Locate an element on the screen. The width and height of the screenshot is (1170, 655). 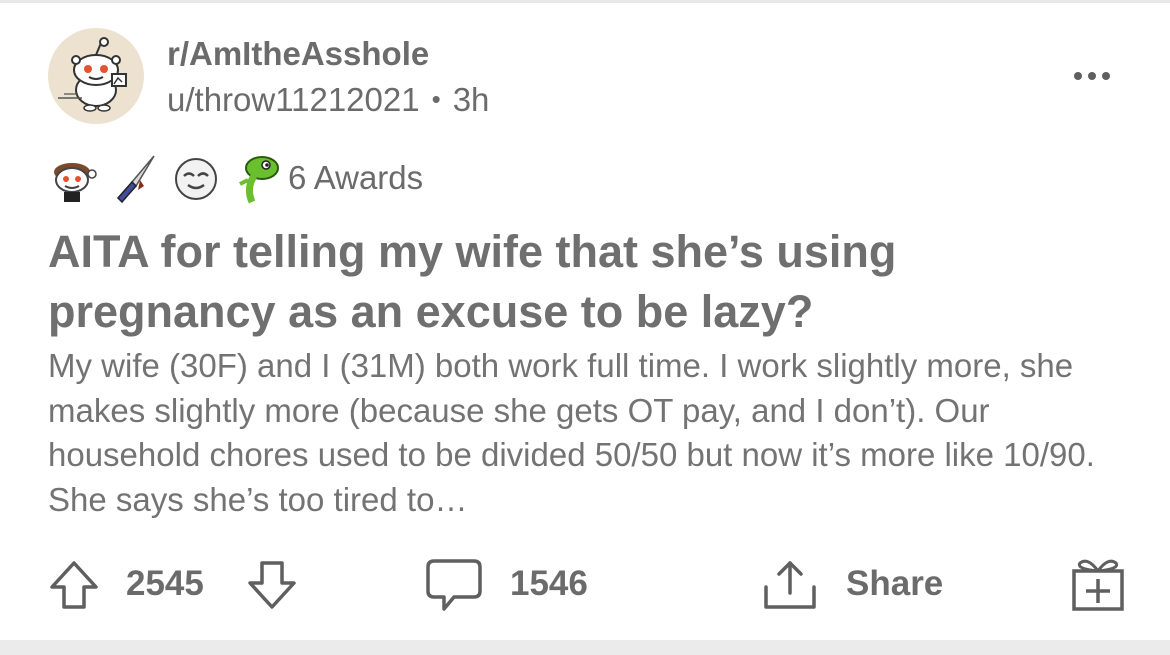
wink-face-award-icon is located at coordinates (196, 179).